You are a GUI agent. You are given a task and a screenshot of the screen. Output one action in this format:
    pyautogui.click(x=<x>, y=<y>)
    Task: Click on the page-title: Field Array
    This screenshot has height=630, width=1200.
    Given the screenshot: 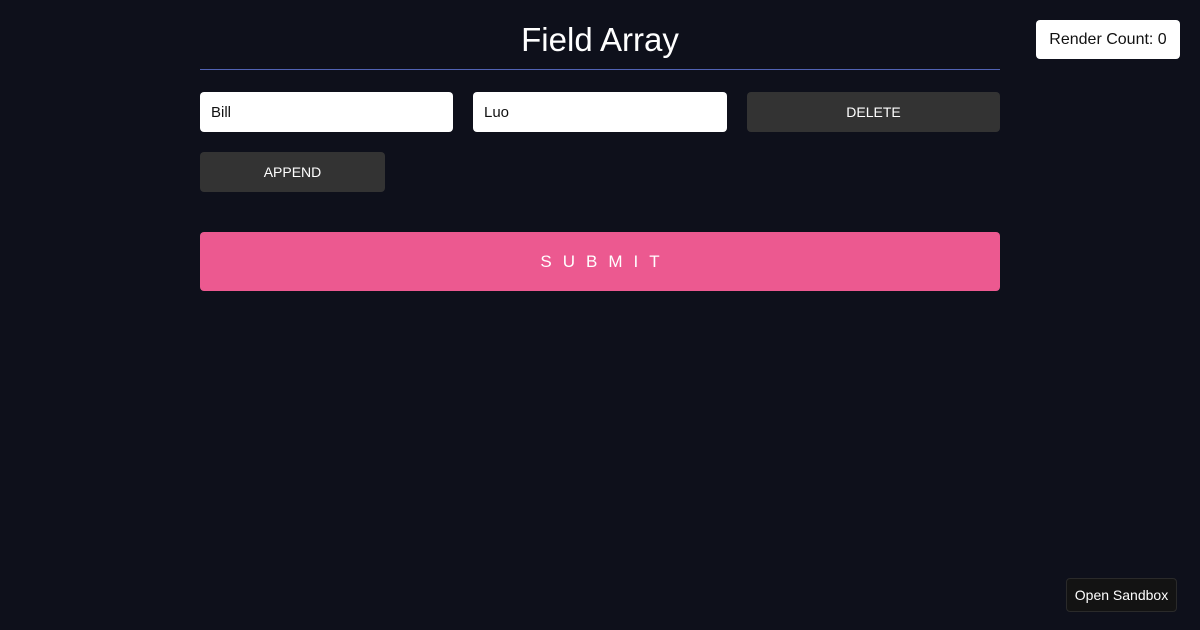 What is the action you would take?
    pyautogui.click(x=600, y=39)
    